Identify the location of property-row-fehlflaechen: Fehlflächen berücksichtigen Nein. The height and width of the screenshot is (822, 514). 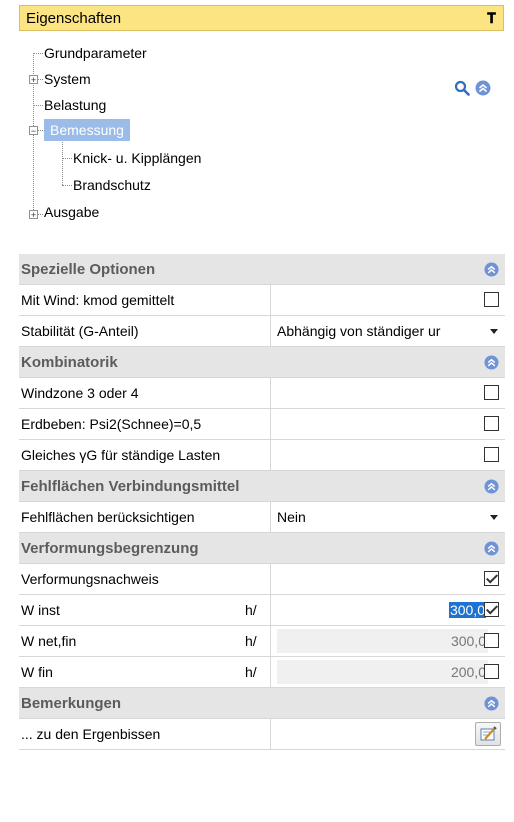
(262, 517).